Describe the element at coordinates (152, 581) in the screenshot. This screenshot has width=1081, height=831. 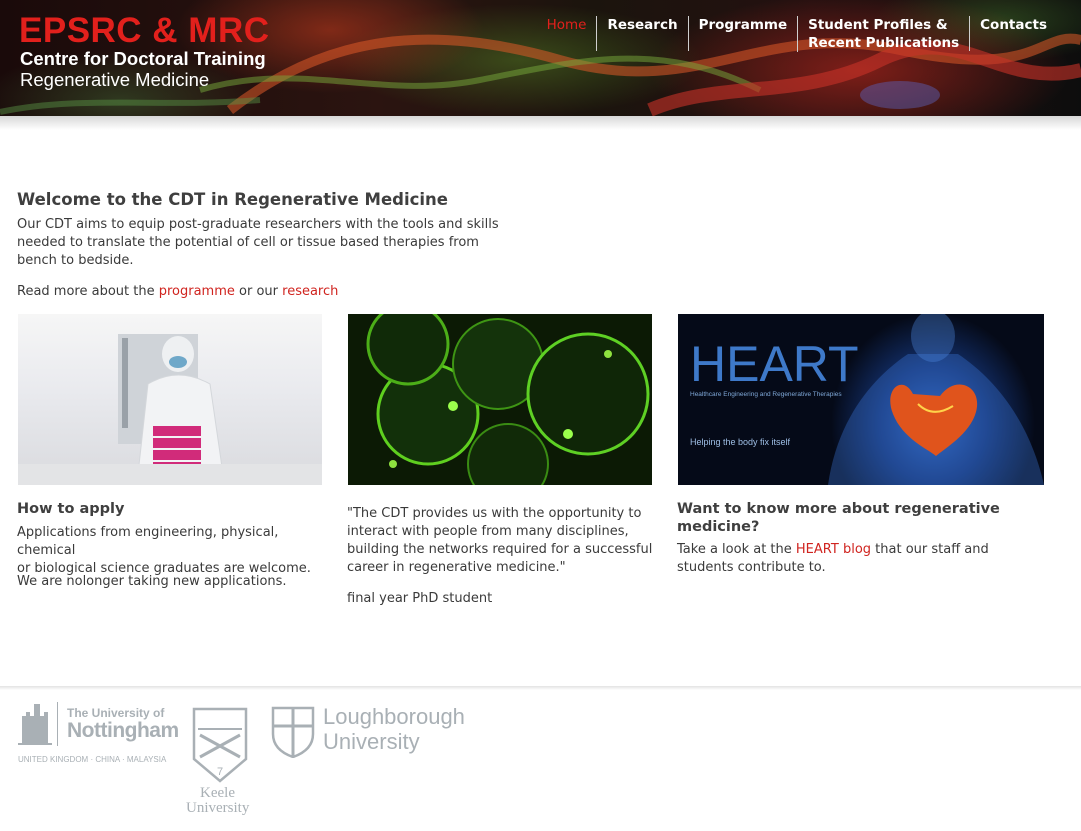
I see `apply-closed-notice: We are nolonger taking new applications.` at that location.